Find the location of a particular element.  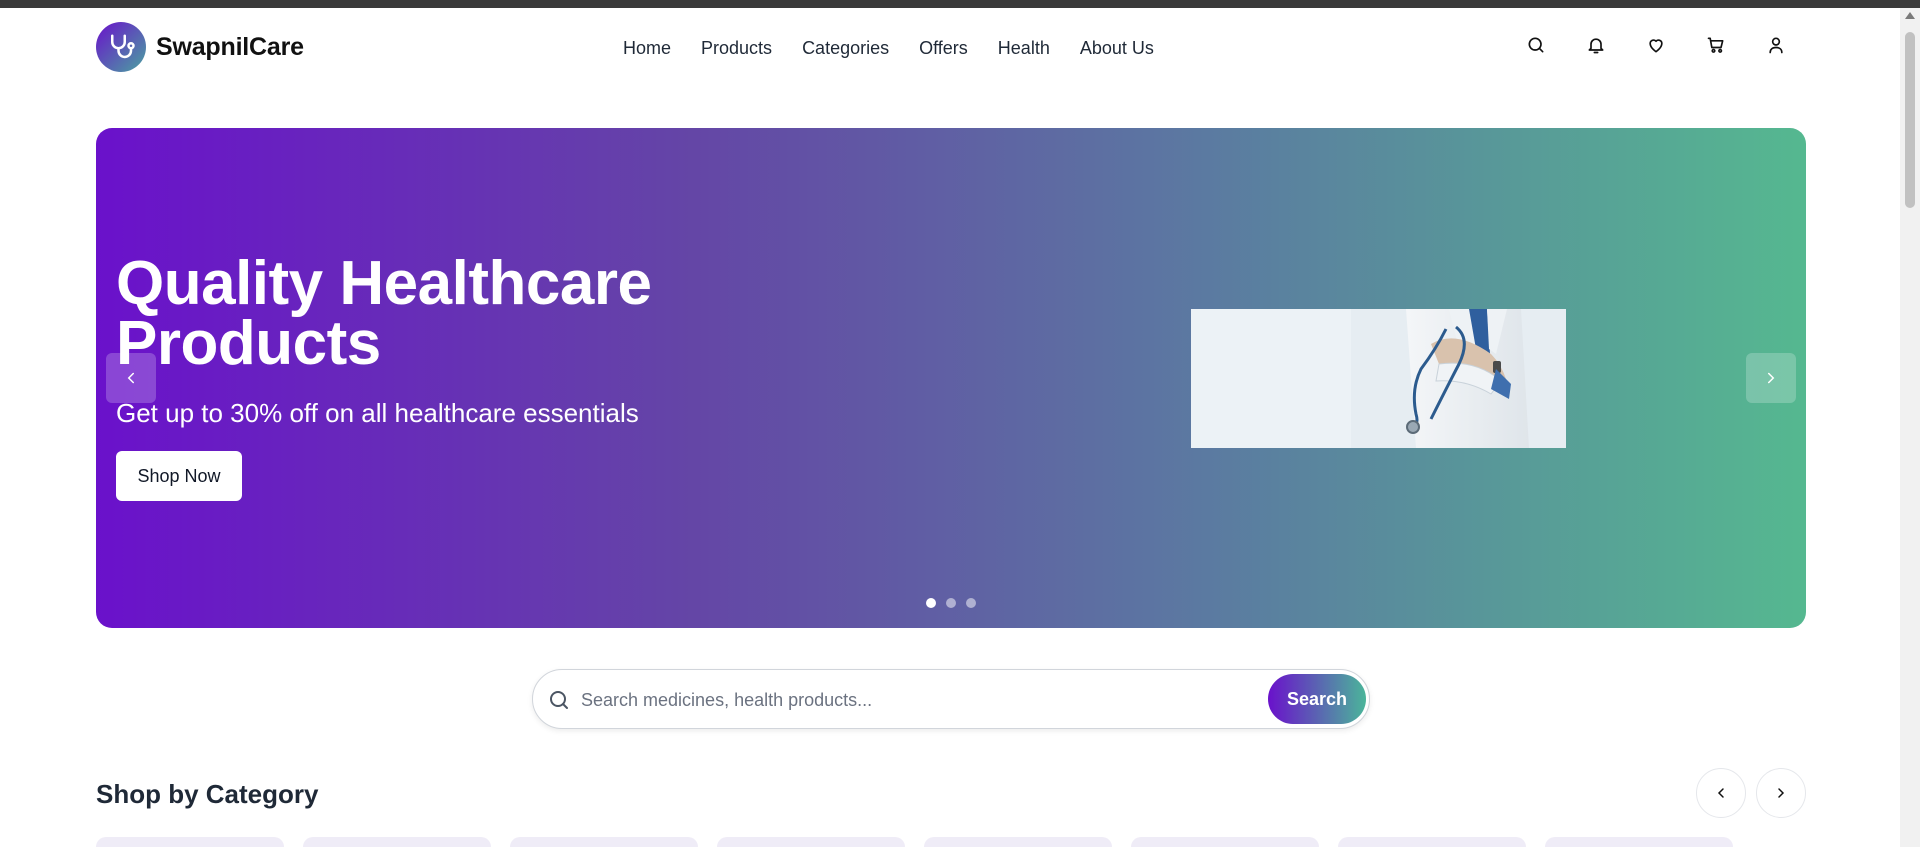

nav-health: Health is located at coordinates (1024, 48).